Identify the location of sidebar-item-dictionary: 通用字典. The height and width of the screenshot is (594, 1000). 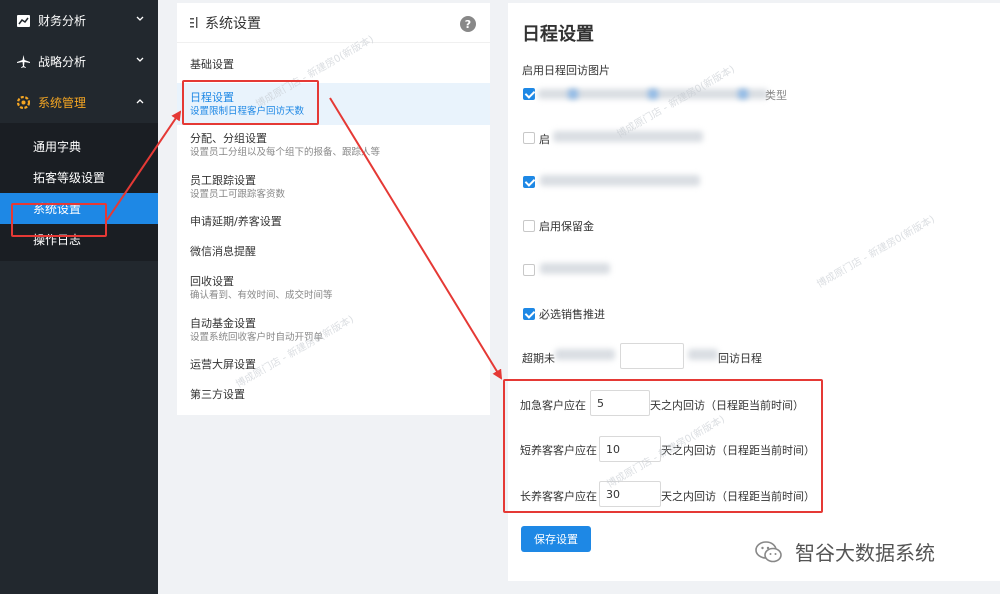
(79, 146).